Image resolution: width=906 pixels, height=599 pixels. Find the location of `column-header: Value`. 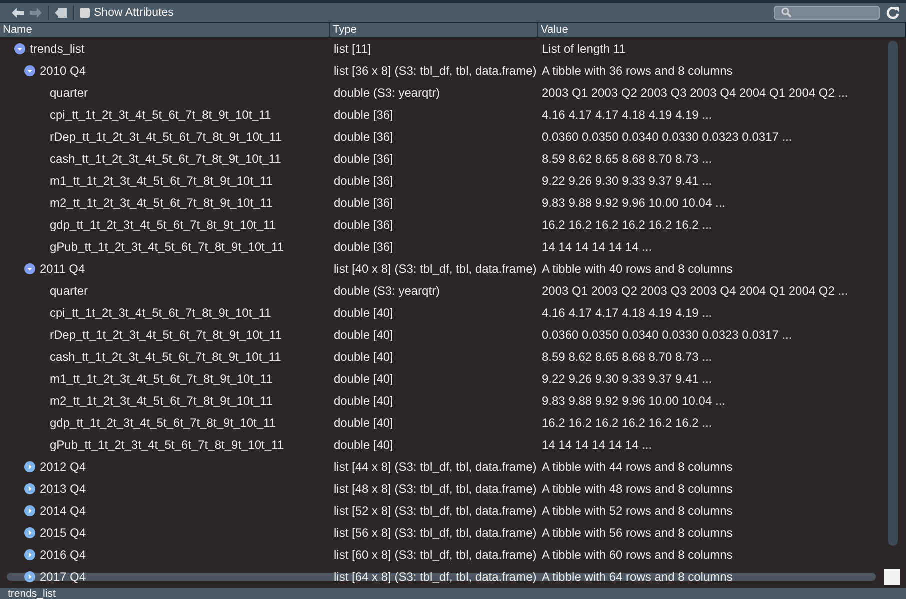

column-header: Value is located at coordinates (722, 30).